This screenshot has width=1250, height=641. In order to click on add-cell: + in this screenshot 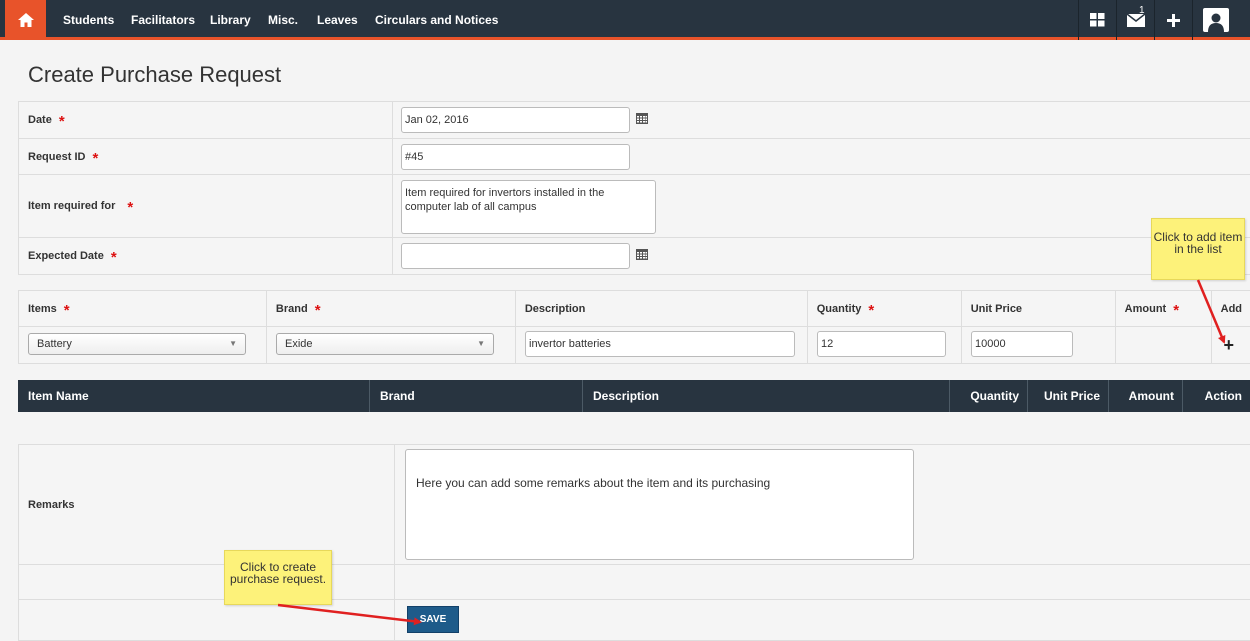, I will do `click(1231, 345)`.